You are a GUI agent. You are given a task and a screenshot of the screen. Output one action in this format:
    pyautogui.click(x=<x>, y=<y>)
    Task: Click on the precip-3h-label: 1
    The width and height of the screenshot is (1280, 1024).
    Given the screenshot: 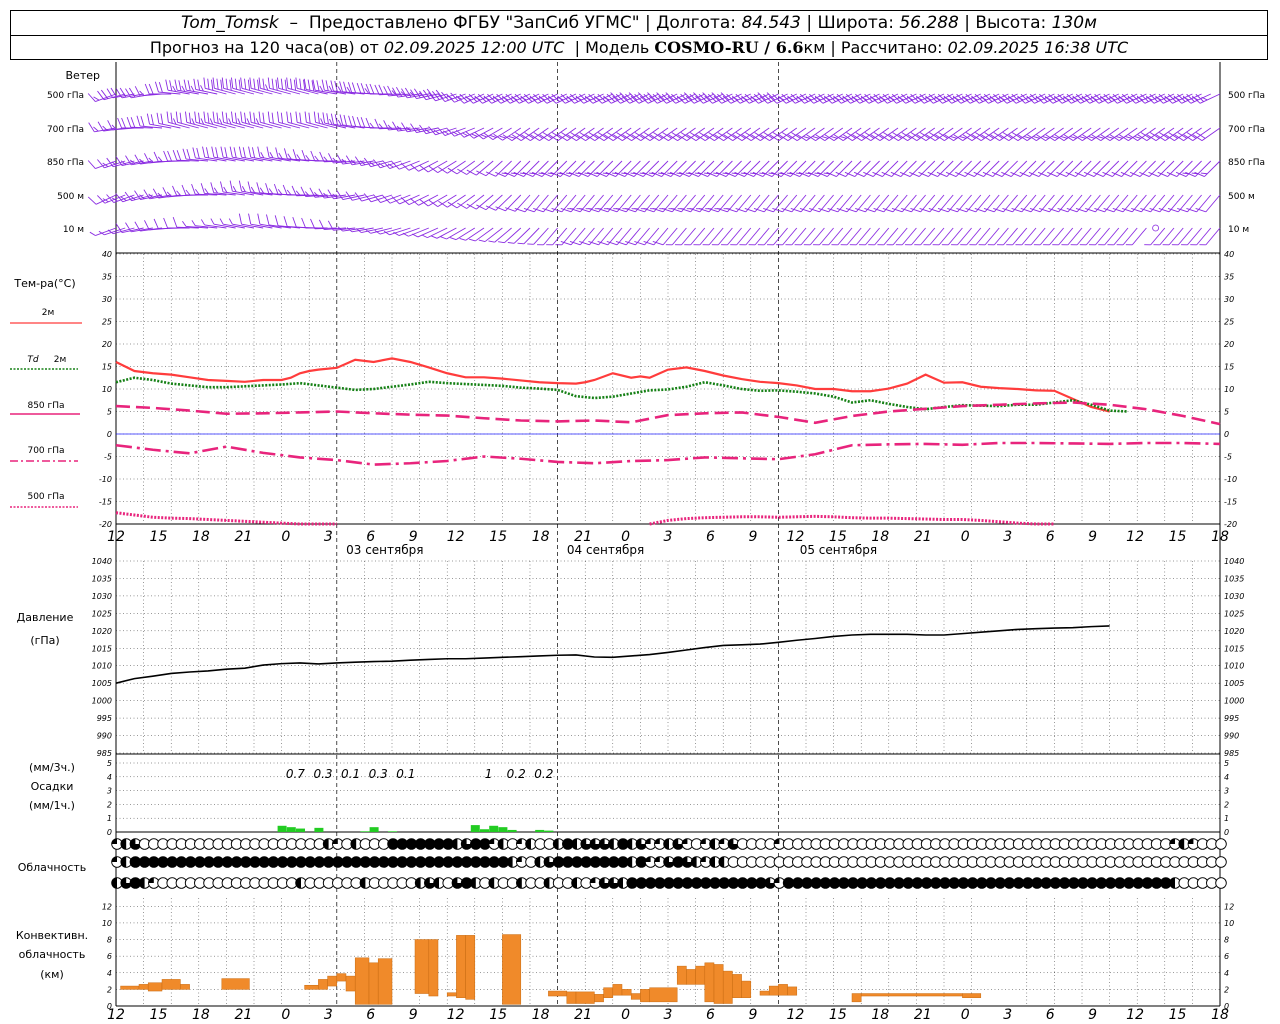 What is the action you would take?
    pyautogui.click(x=489, y=774)
    